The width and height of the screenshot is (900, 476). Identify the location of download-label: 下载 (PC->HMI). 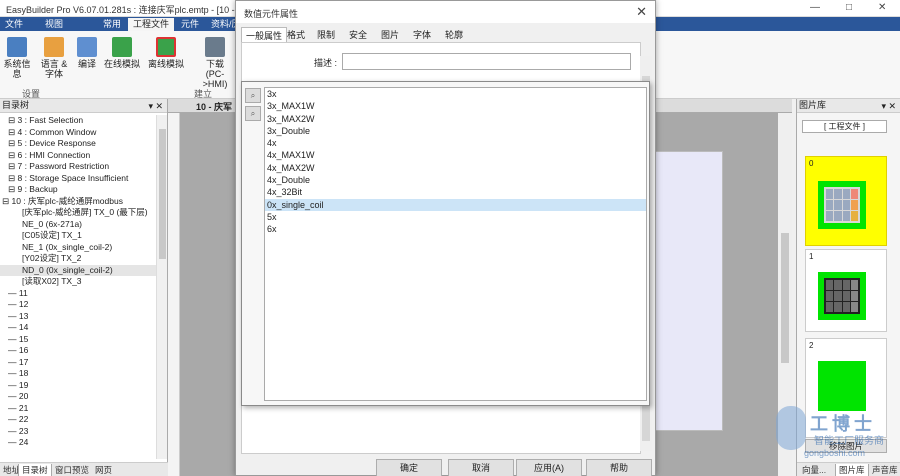
(215, 74).